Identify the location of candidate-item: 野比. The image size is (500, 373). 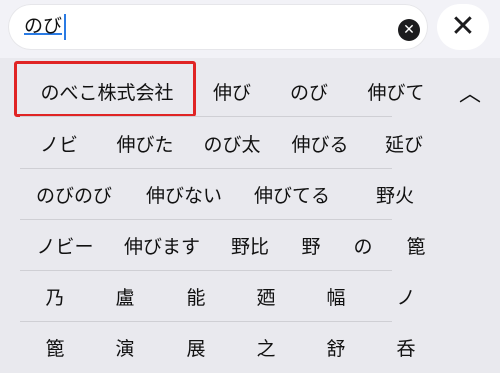
(250, 245).